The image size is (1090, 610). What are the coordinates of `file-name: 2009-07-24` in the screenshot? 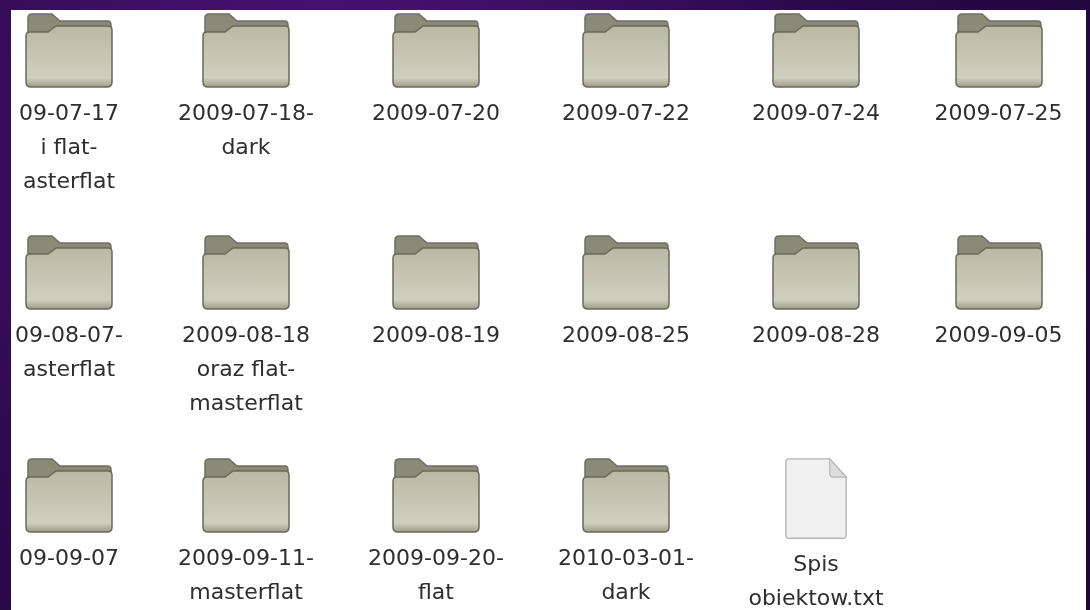 It's located at (816, 113).